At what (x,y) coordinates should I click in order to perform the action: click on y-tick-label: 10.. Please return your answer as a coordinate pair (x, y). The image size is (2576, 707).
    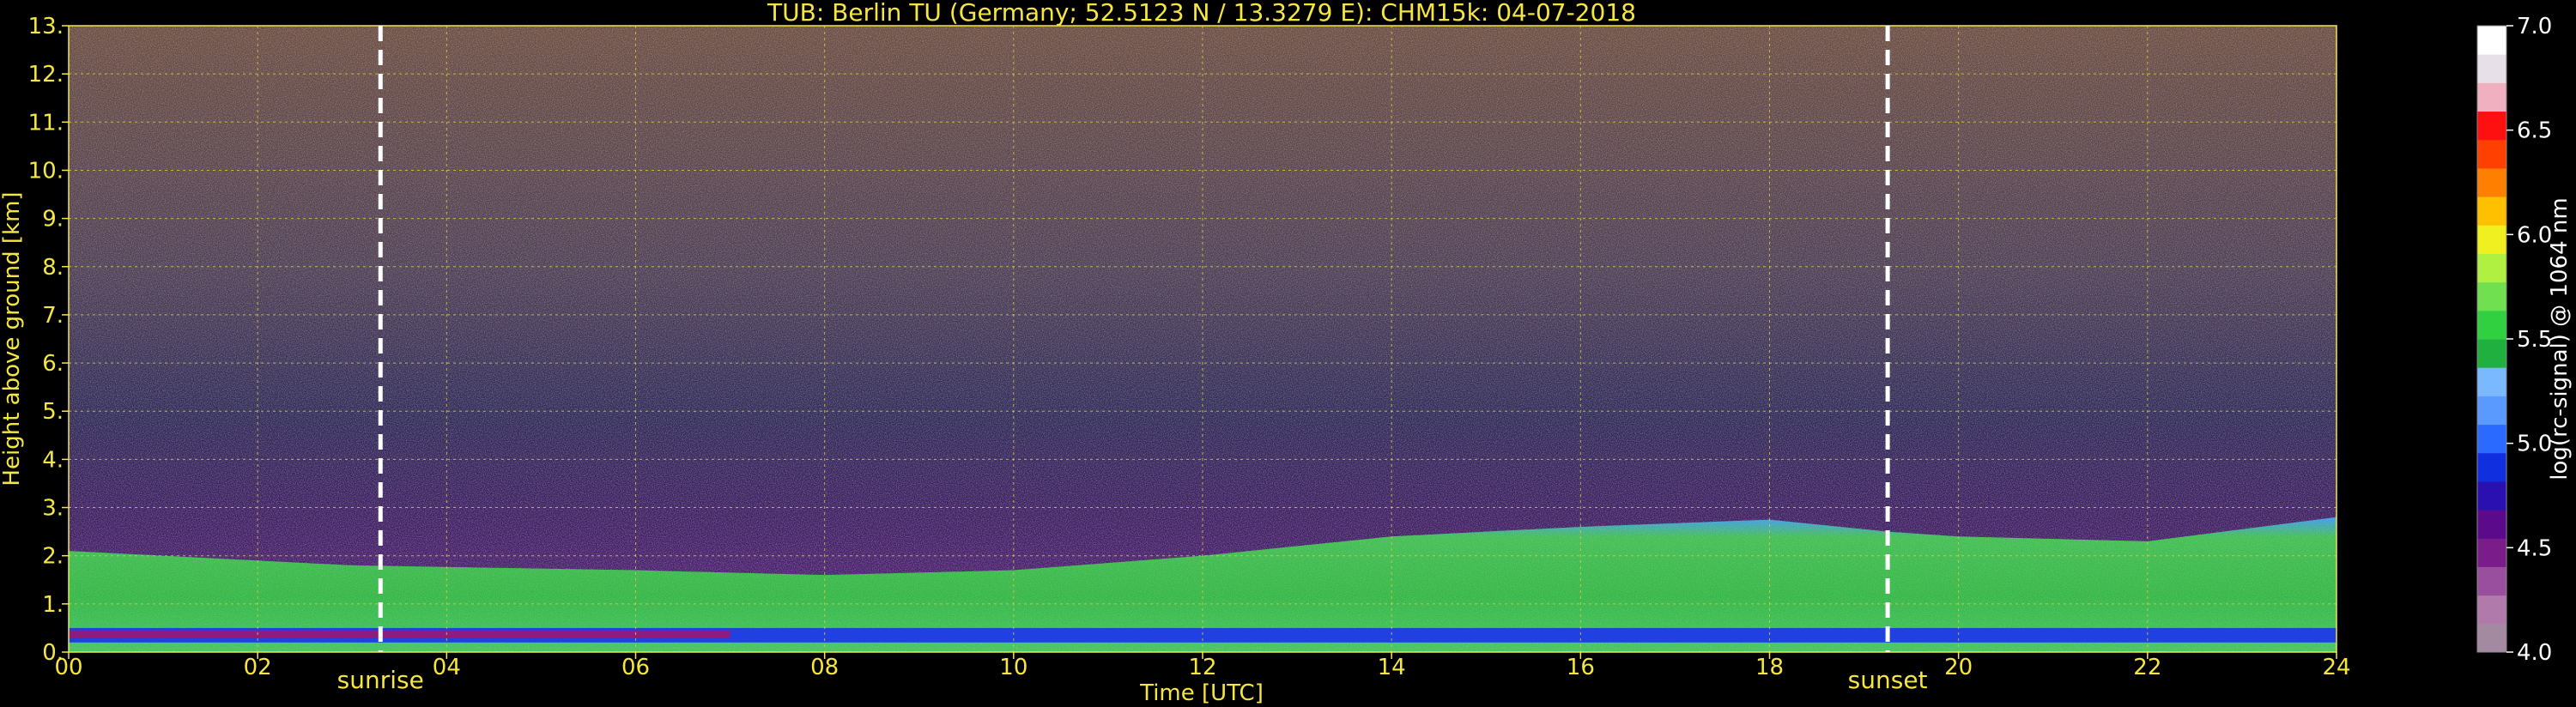
    Looking at the image, I should click on (46, 171).